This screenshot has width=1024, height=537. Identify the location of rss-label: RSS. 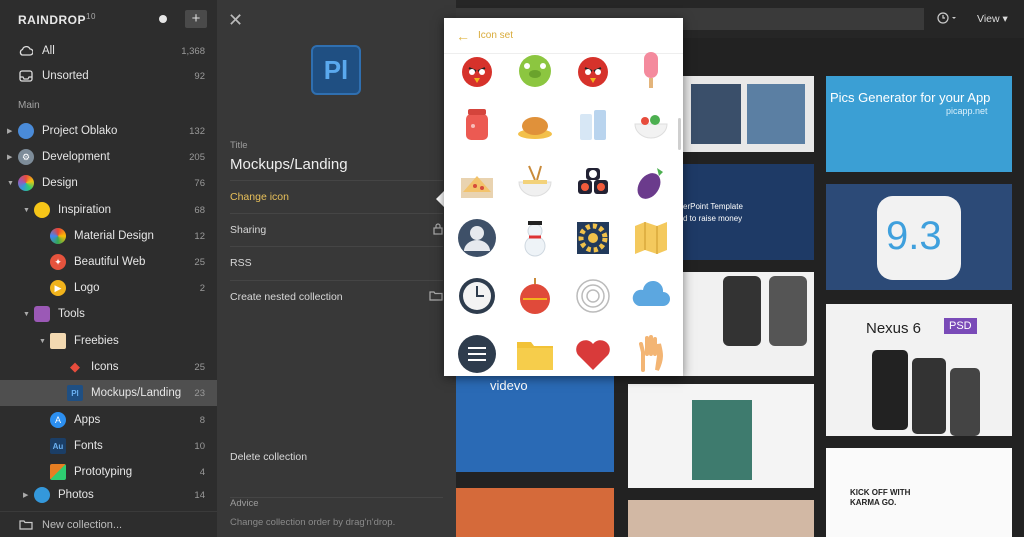
(241, 263).